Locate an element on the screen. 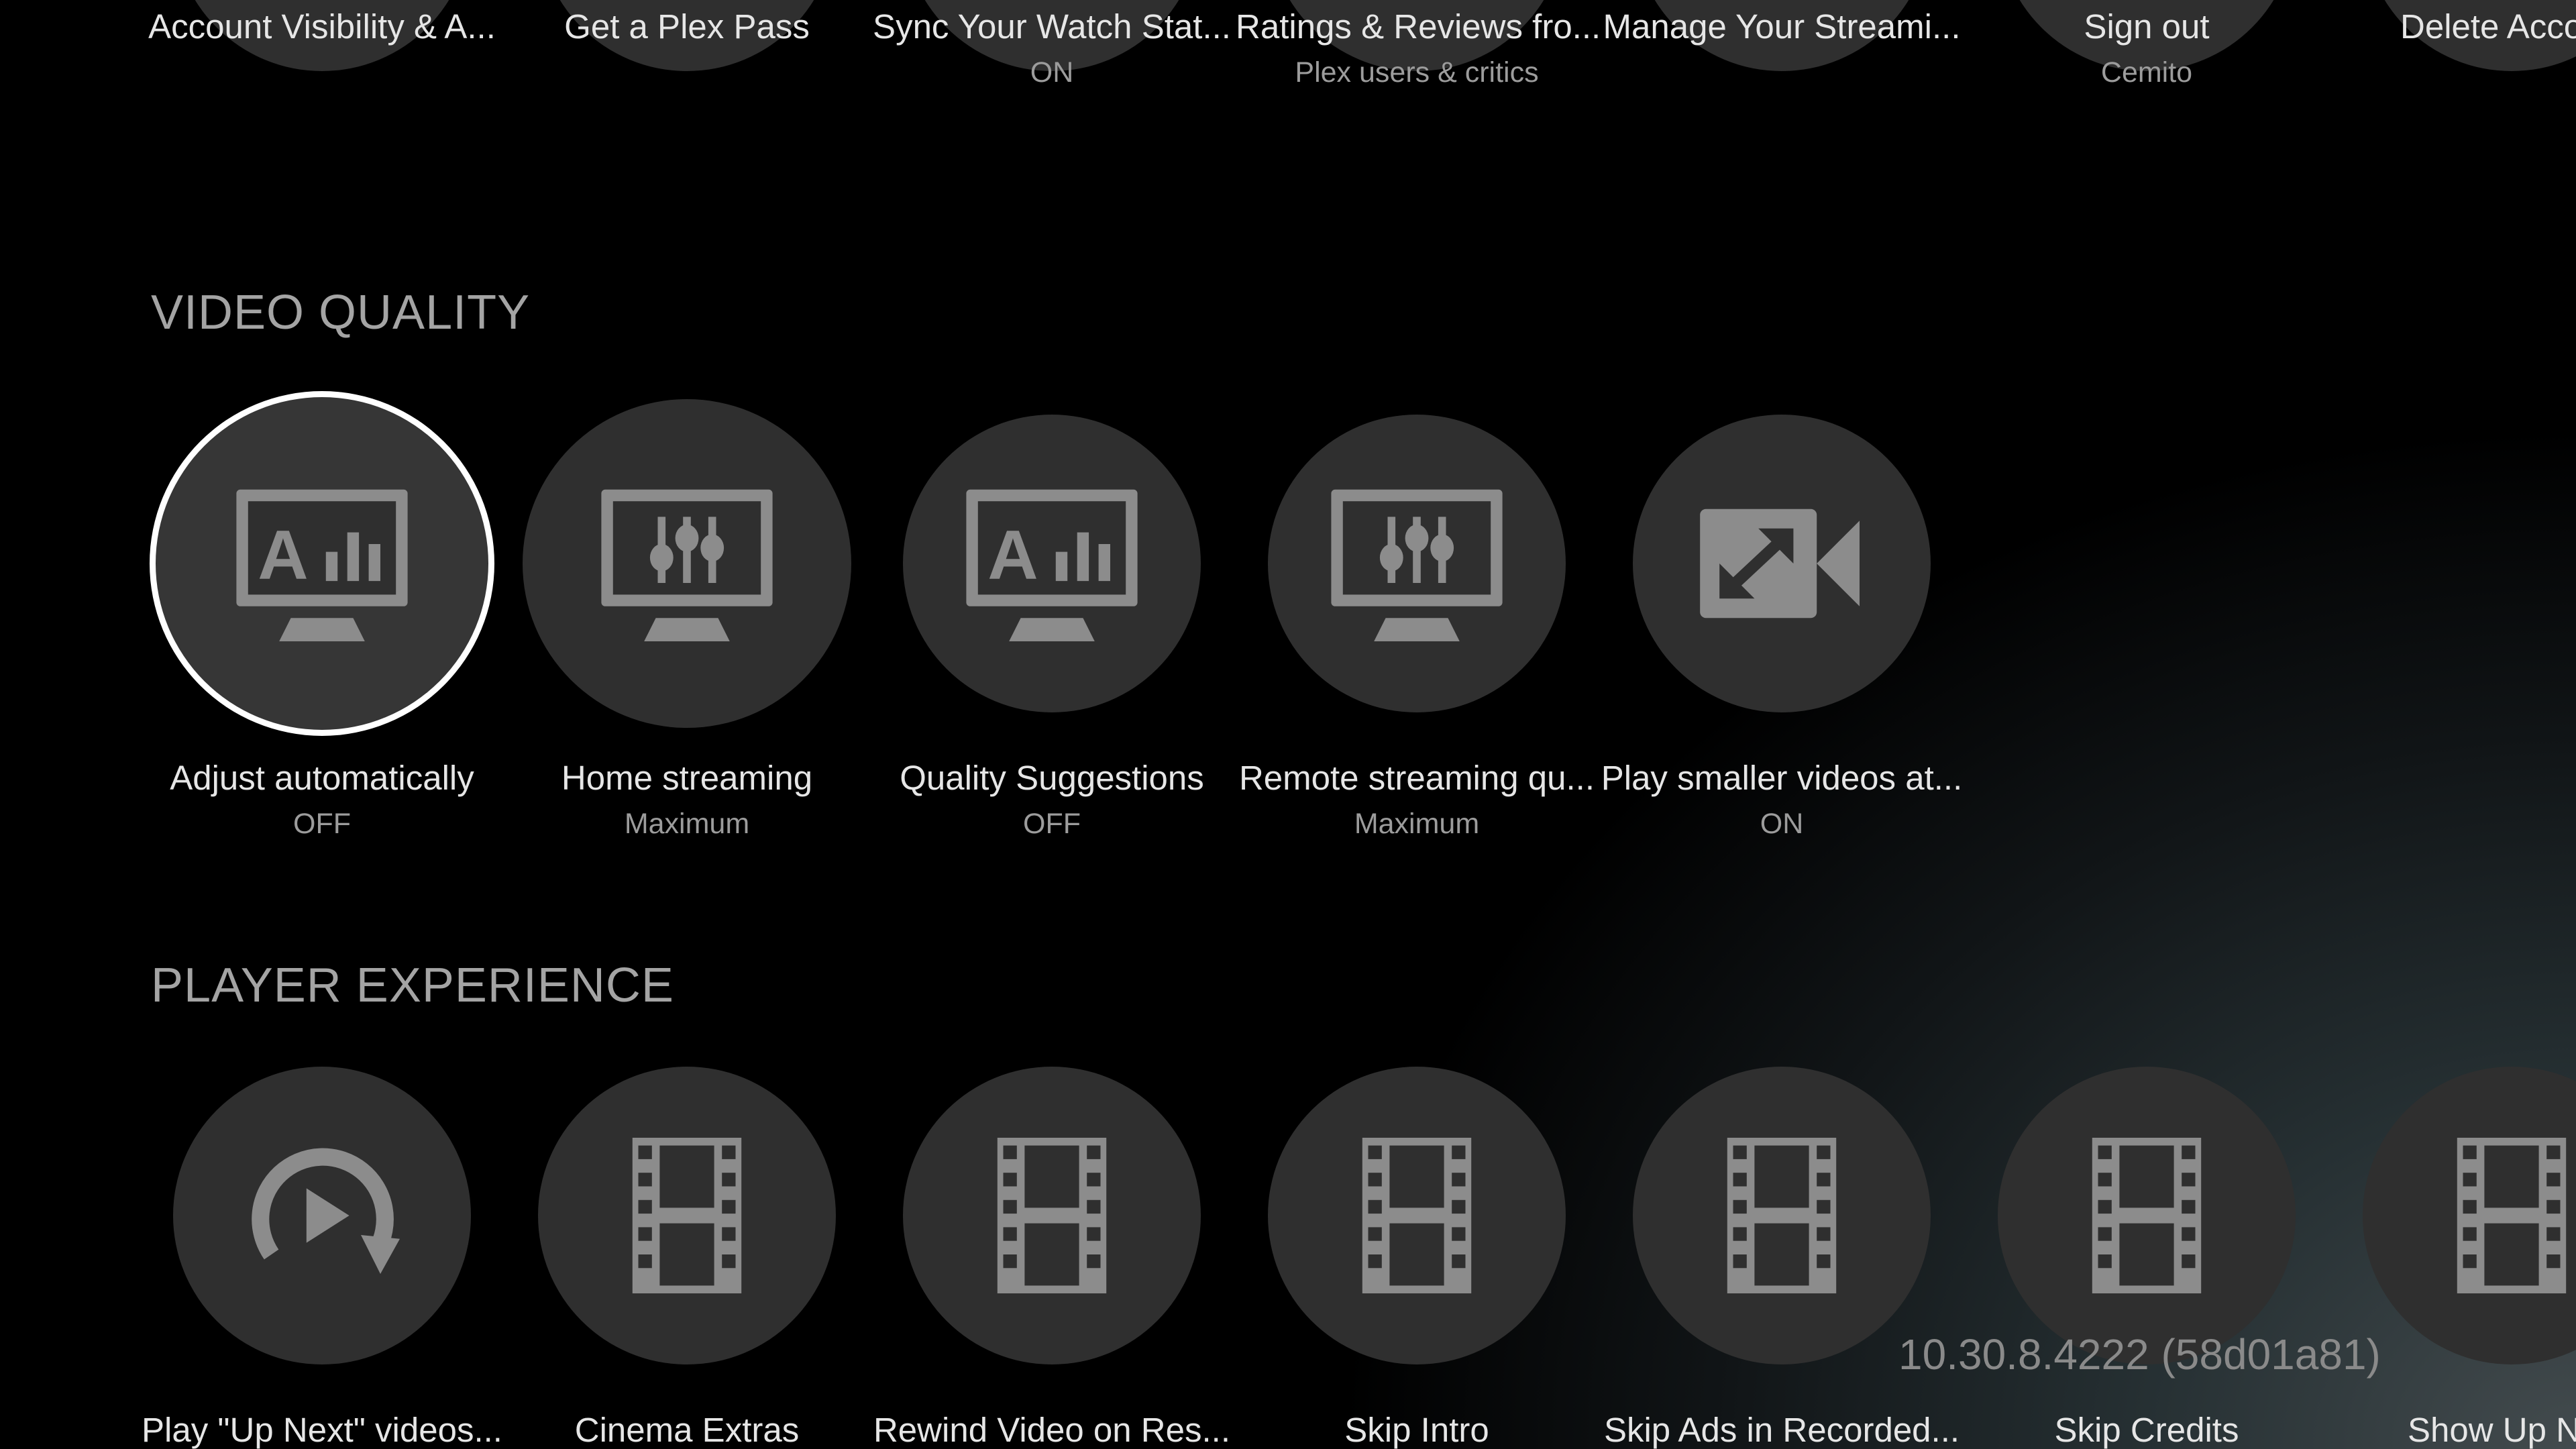 This screenshot has height=1449, width=2576. tile-label: Sign out is located at coordinates (2147, 26).